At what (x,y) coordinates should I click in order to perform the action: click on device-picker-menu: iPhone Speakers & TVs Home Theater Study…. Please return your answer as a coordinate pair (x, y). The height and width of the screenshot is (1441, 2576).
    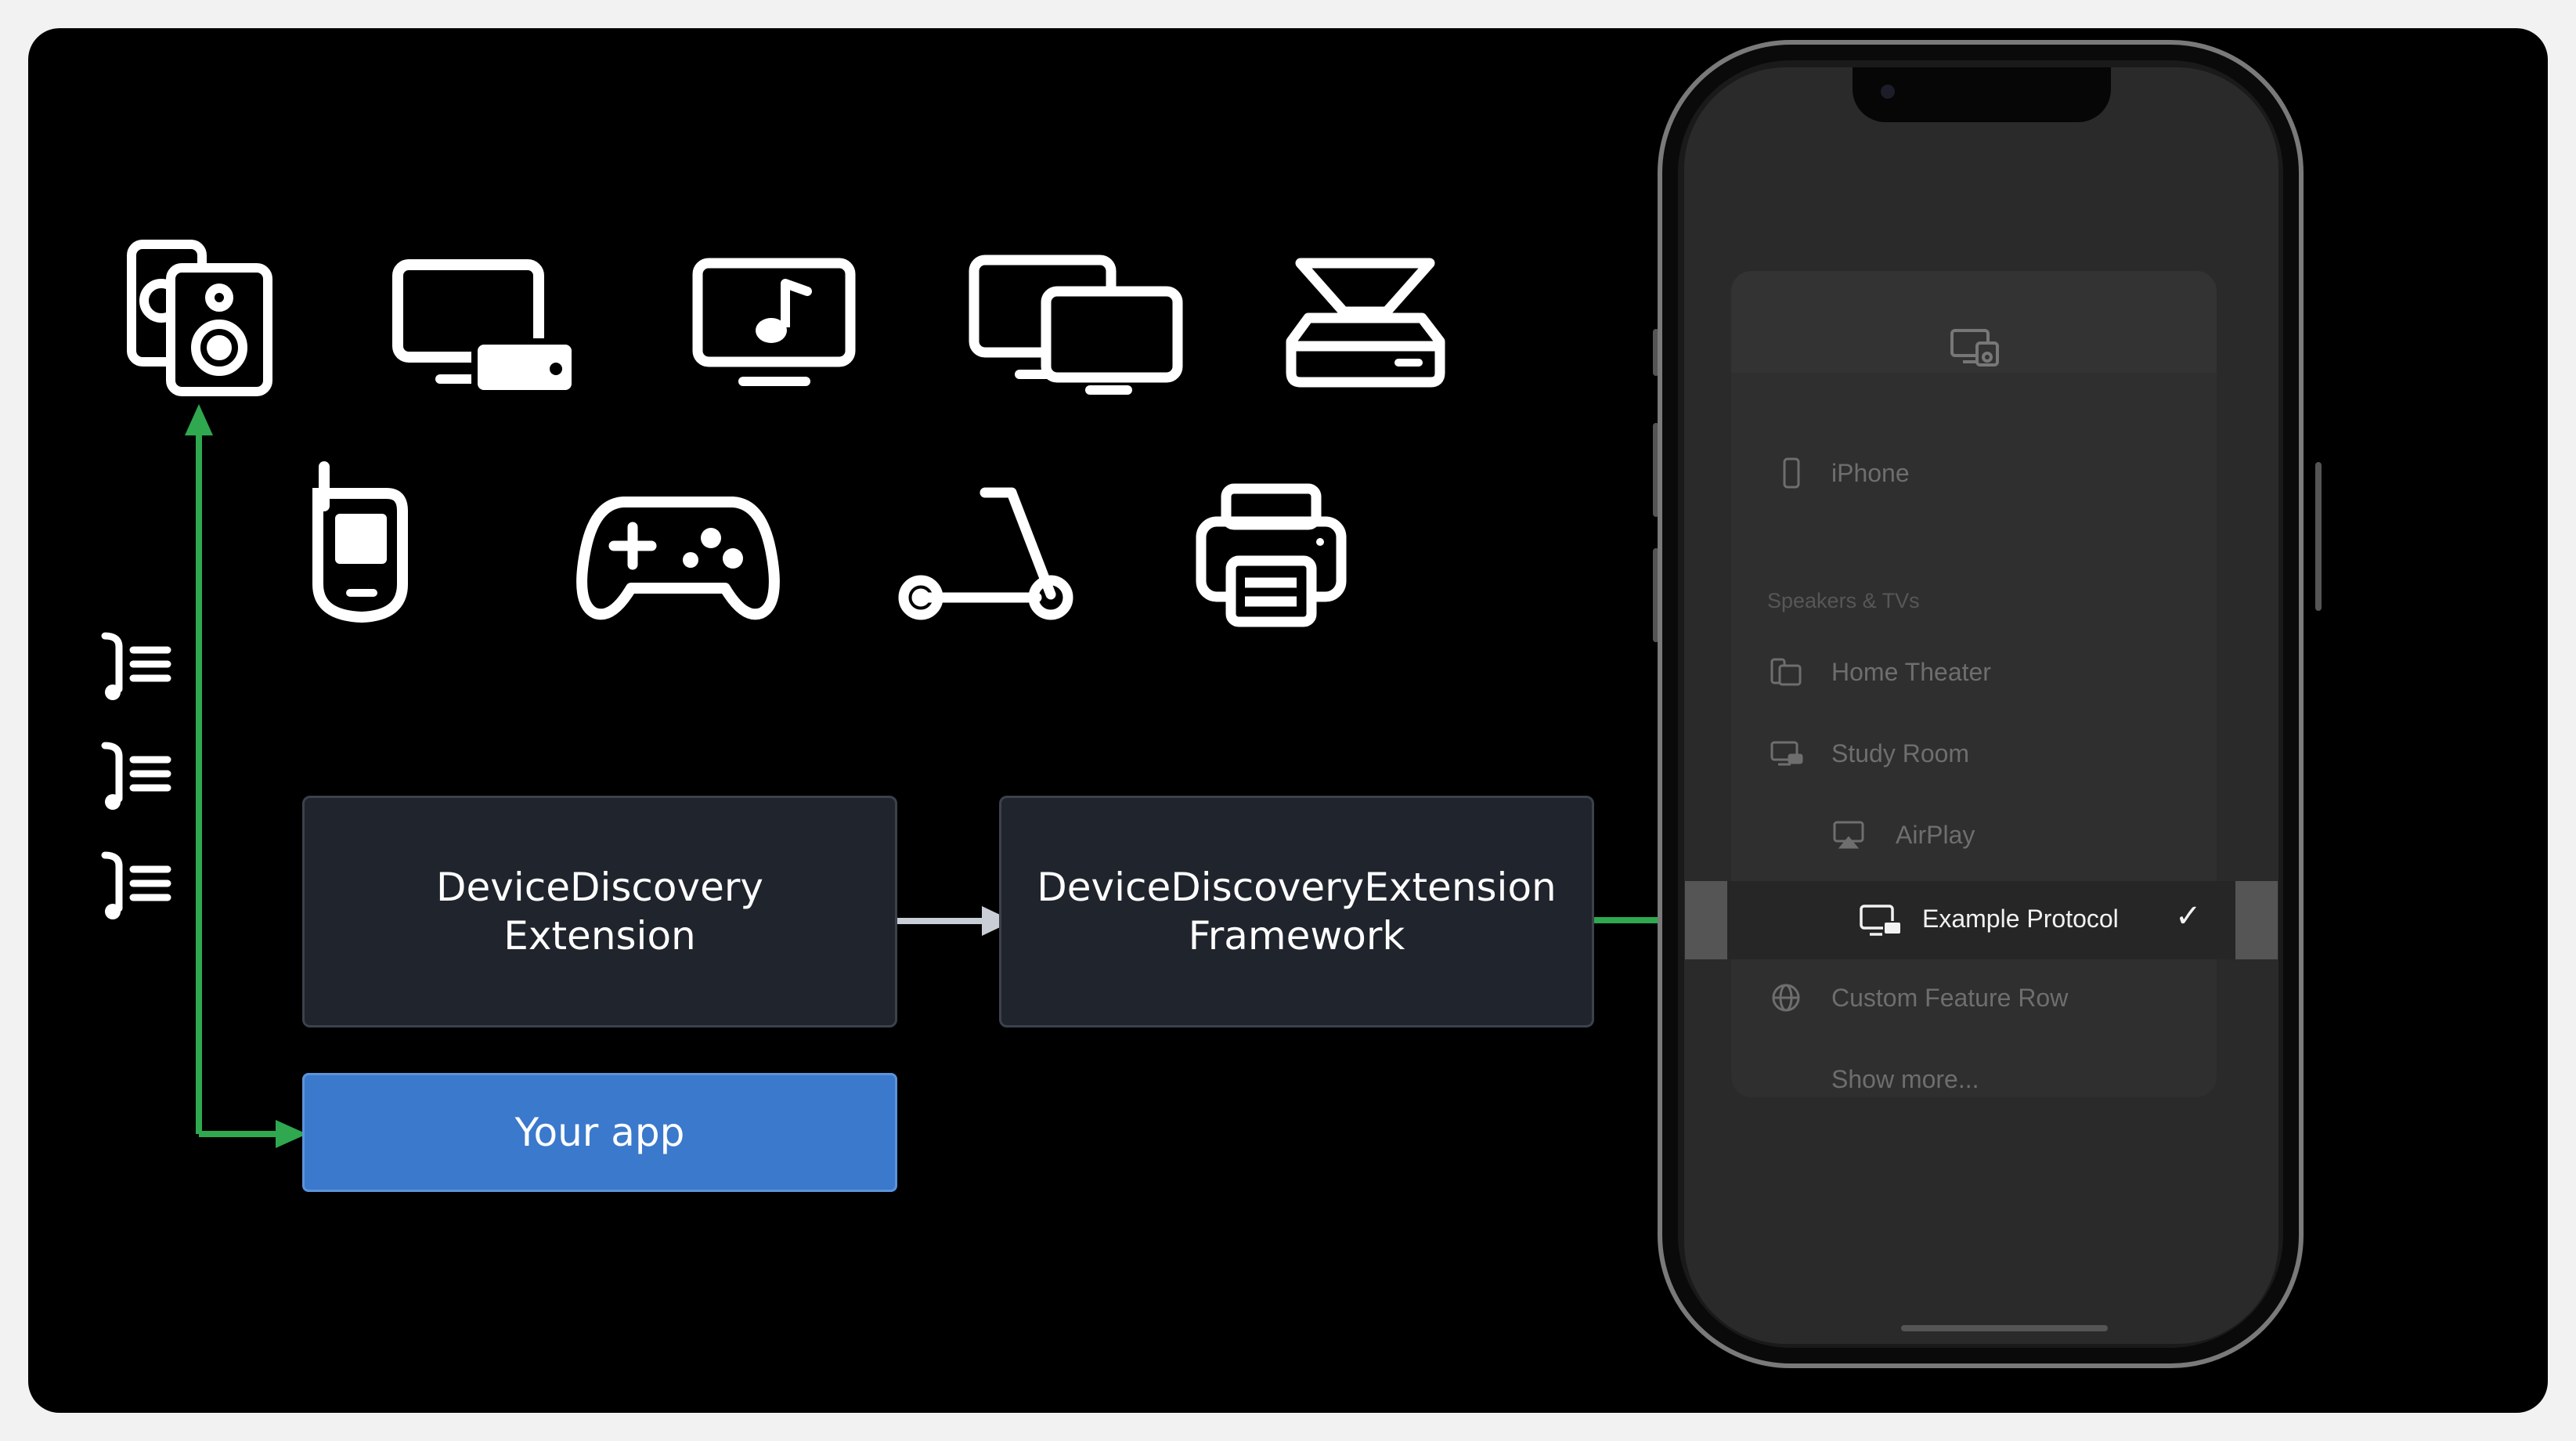
    Looking at the image, I should click on (1974, 684).